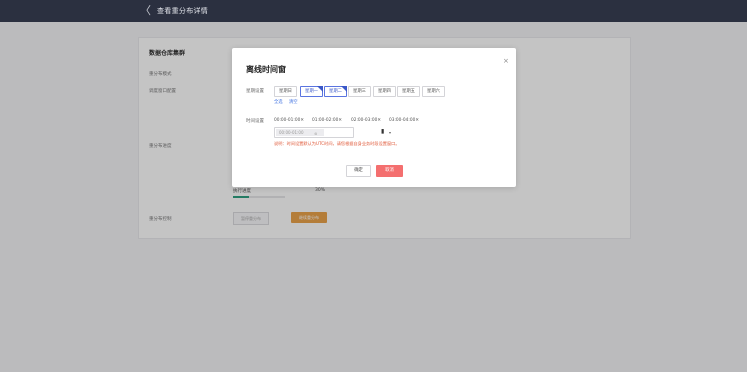  I want to click on top-bar: 〈 查看重分布详情, so click(373, 11).